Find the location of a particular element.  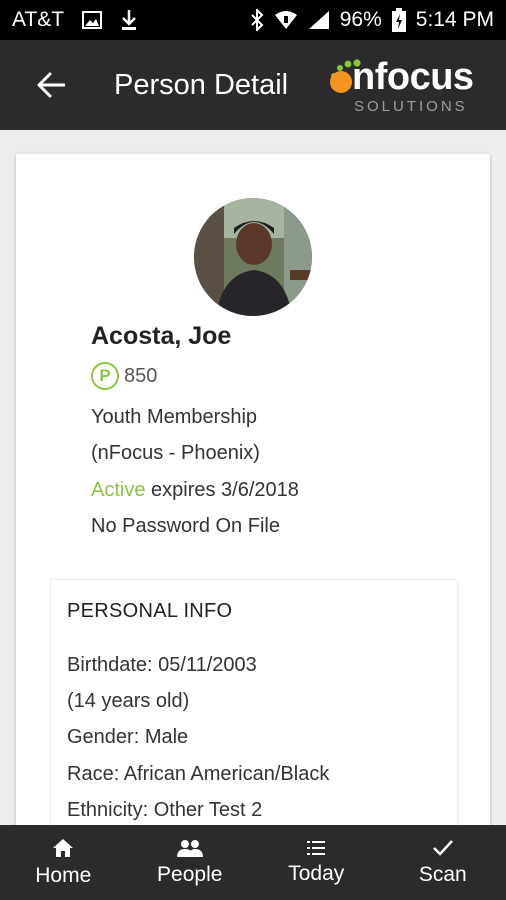

list-icon is located at coordinates (316, 847).